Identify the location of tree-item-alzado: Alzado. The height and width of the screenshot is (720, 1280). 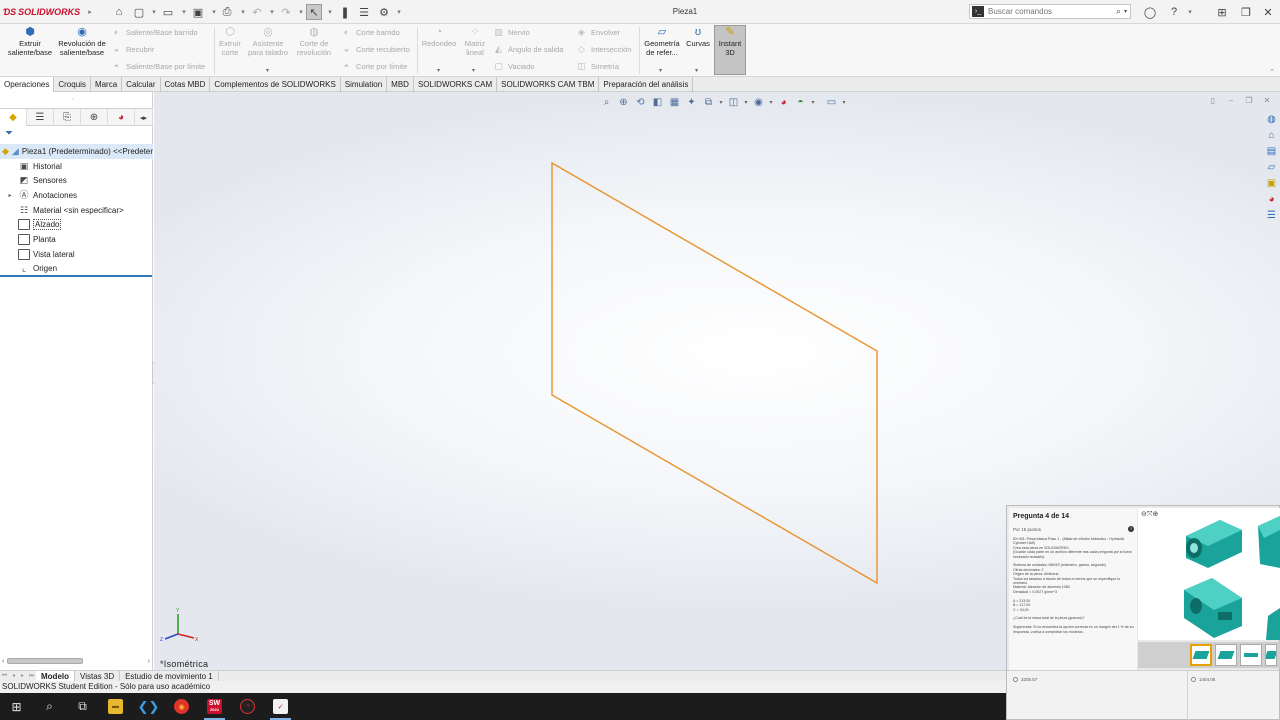
(76, 224).